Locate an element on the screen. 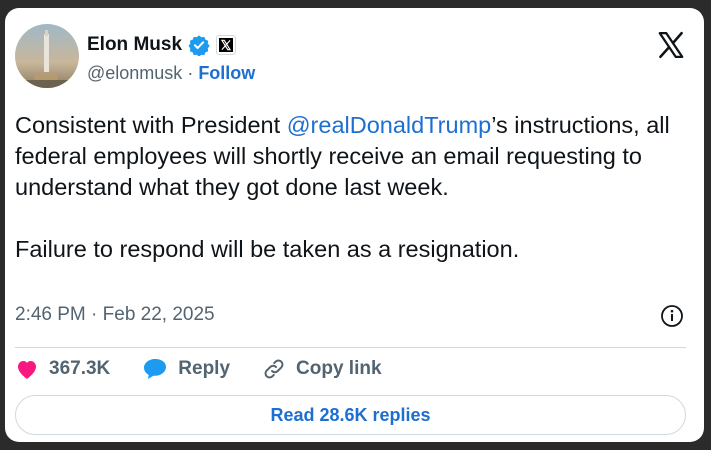 This screenshot has height=450, width=711. heart-icon is located at coordinates (27, 370).